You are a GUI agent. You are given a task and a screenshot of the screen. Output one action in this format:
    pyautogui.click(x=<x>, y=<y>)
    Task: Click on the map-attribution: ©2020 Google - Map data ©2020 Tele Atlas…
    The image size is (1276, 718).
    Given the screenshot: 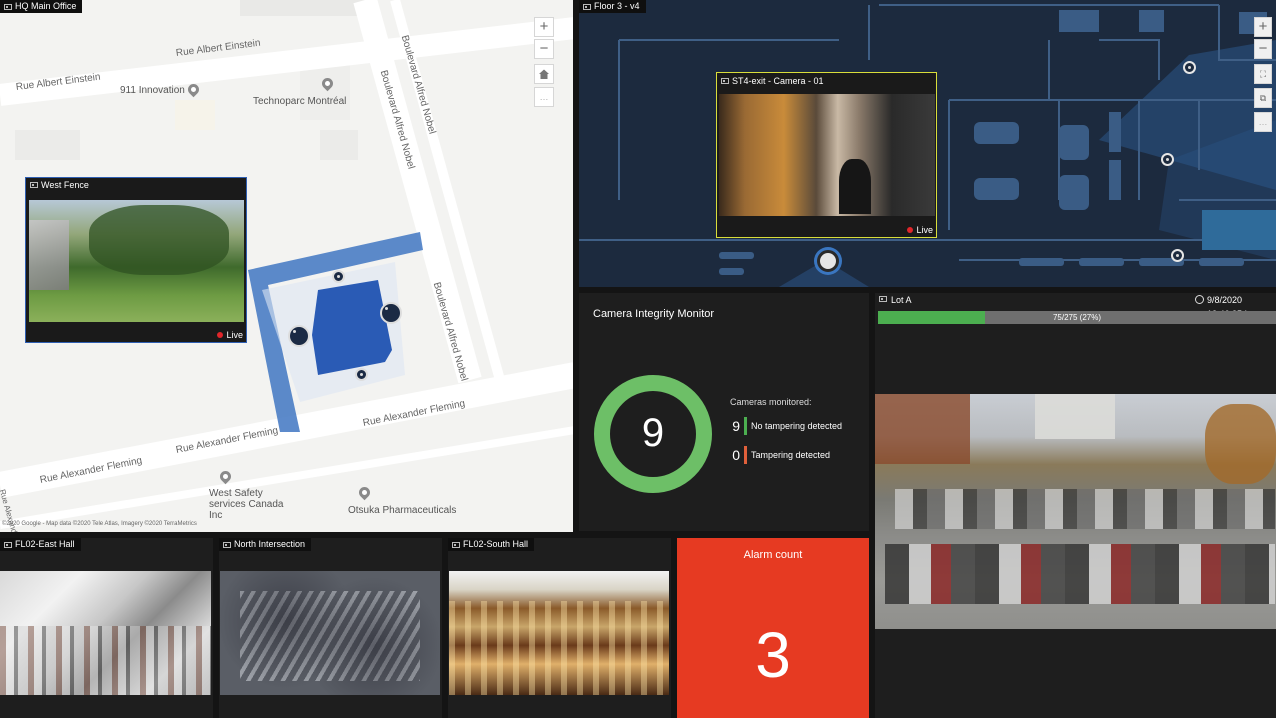 What is the action you would take?
    pyautogui.click(x=99, y=524)
    